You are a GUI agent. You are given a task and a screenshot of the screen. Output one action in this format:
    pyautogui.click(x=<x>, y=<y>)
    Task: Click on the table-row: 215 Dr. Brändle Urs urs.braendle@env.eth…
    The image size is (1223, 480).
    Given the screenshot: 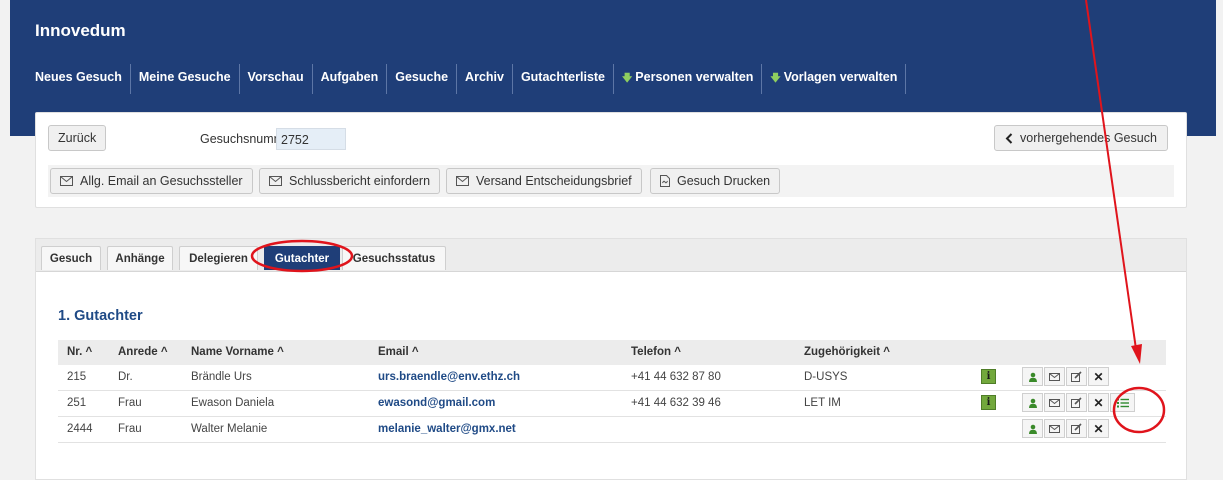 What is the action you would take?
    pyautogui.click(x=612, y=378)
    